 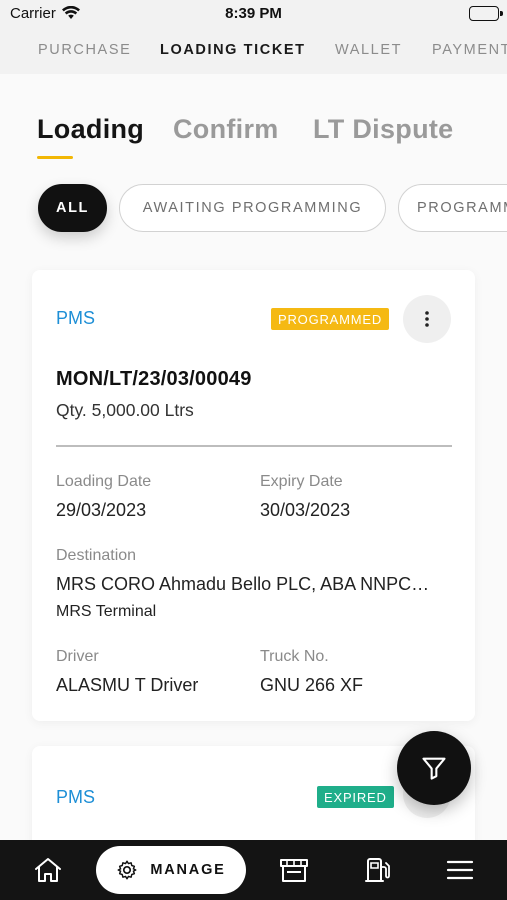 I want to click on truck-number-value: GNU 266 XF, so click(x=312, y=685).